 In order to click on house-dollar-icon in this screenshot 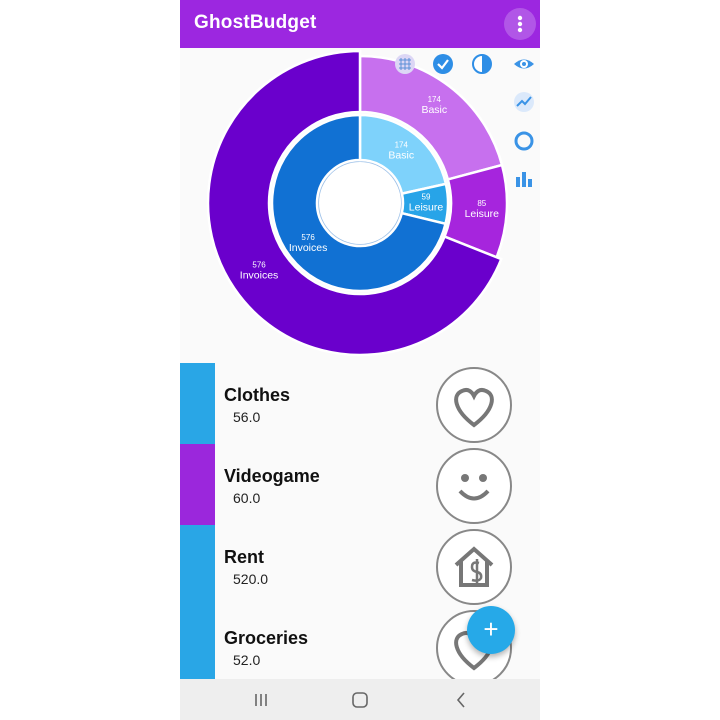, I will do `click(474, 567)`.